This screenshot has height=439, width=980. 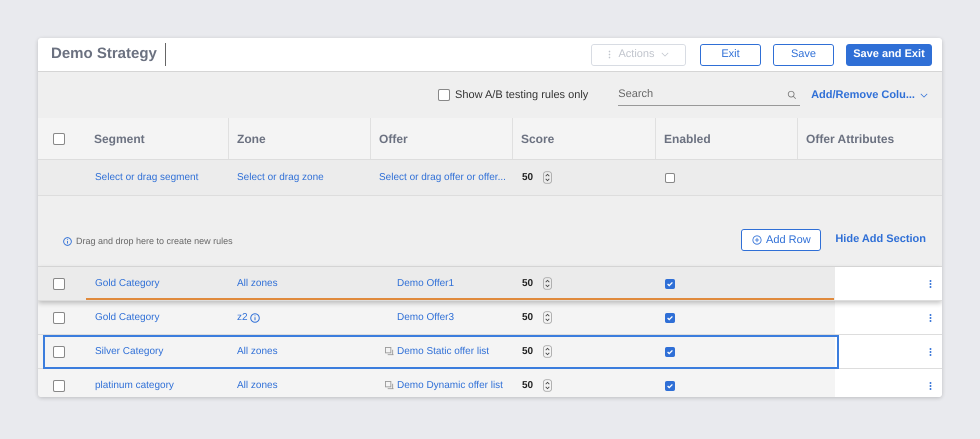 I want to click on plus-circle-icon, so click(x=757, y=240).